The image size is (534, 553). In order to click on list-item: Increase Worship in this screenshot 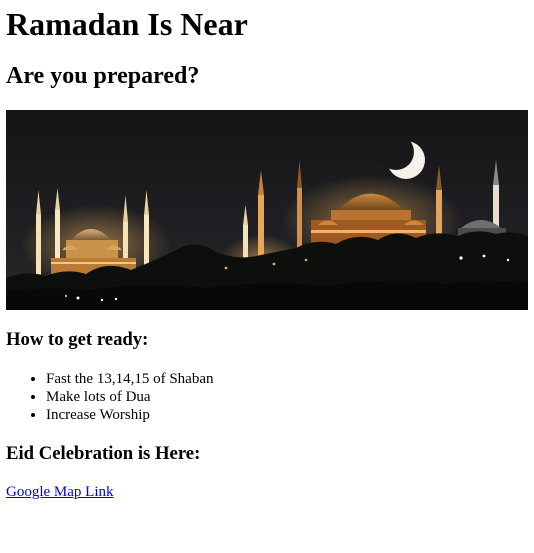, I will do `click(129, 415)`.